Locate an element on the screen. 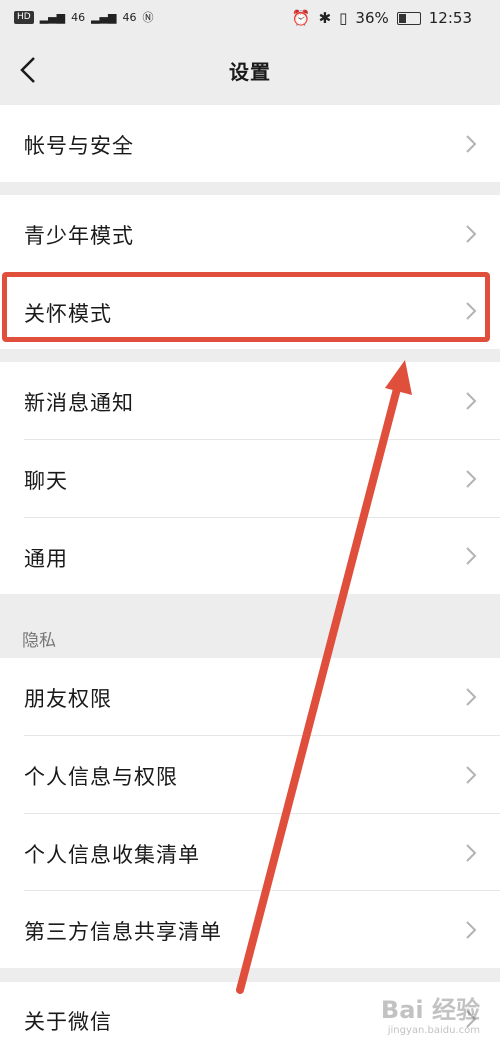 This screenshot has width=500, height=1039. watermark: Bai 经验 jingyan.baidu.com is located at coordinates (430, 1013).